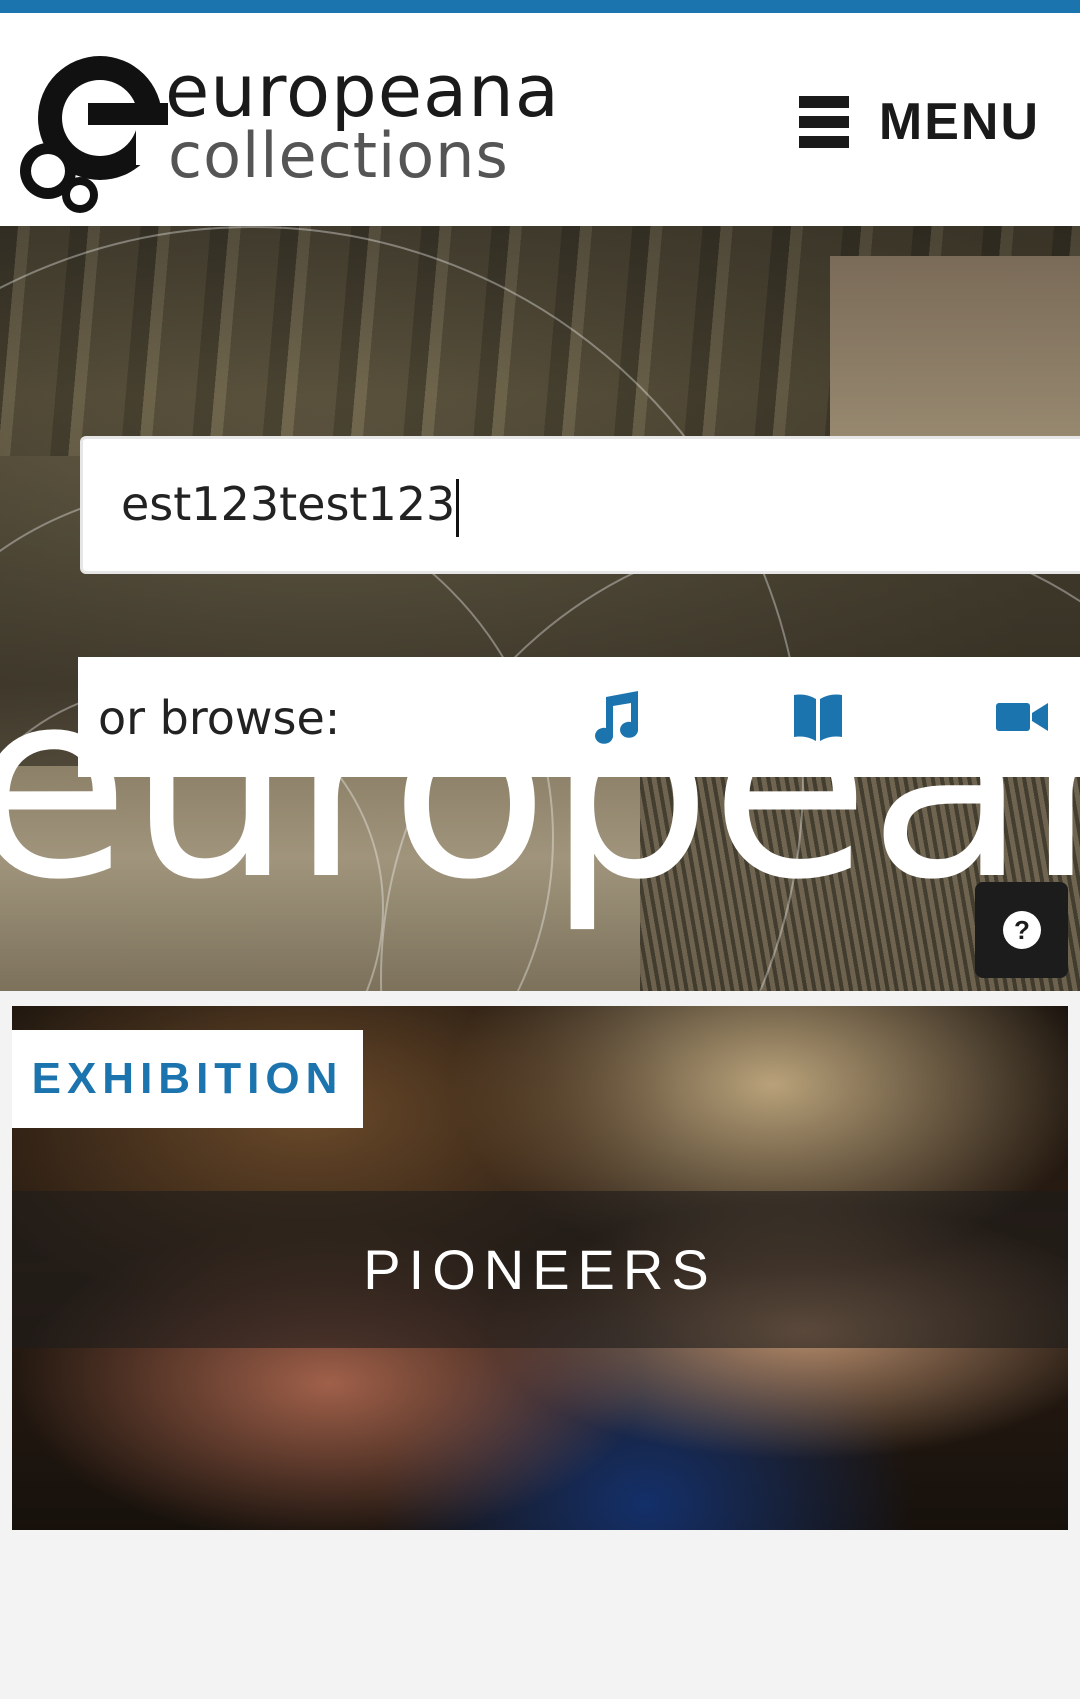 The height and width of the screenshot is (1699, 1080). I want to click on site-header: europeana collections MENU, so click(540, 119).